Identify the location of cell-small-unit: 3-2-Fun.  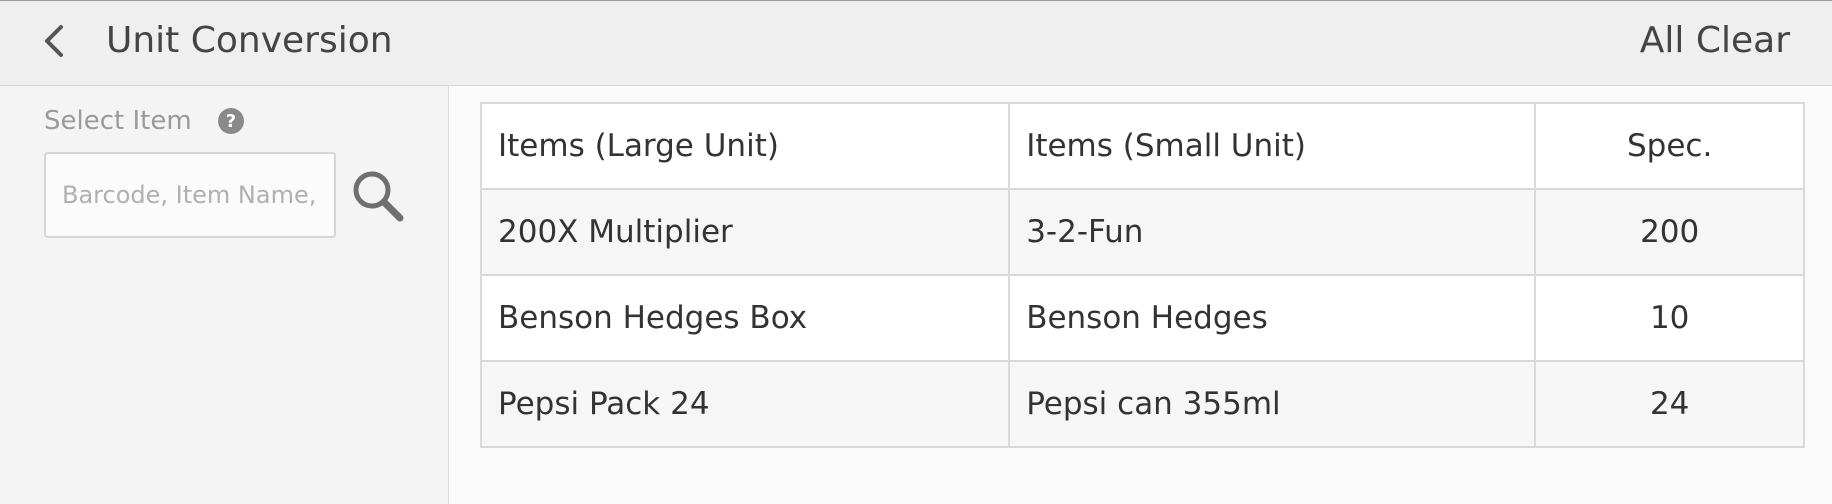
(1272, 232).